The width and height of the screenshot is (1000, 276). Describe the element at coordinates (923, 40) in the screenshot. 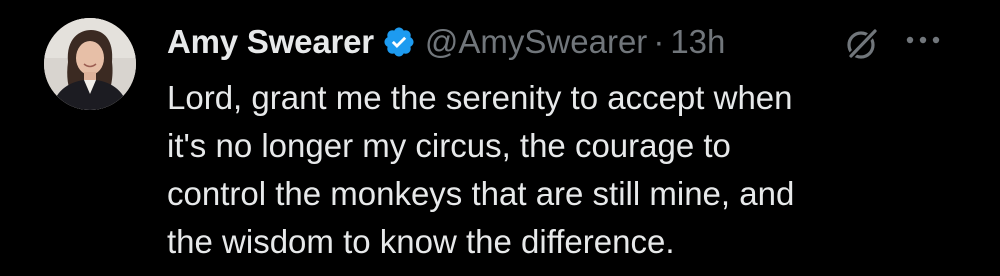

I see `more-options-icon` at that location.